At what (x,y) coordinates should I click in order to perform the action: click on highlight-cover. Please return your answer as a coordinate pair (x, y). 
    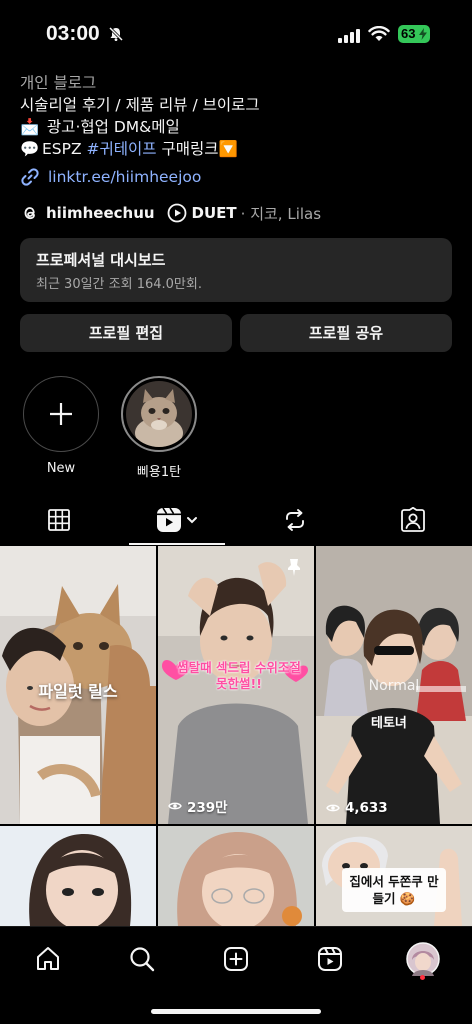
    Looking at the image, I should click on (159, 414).